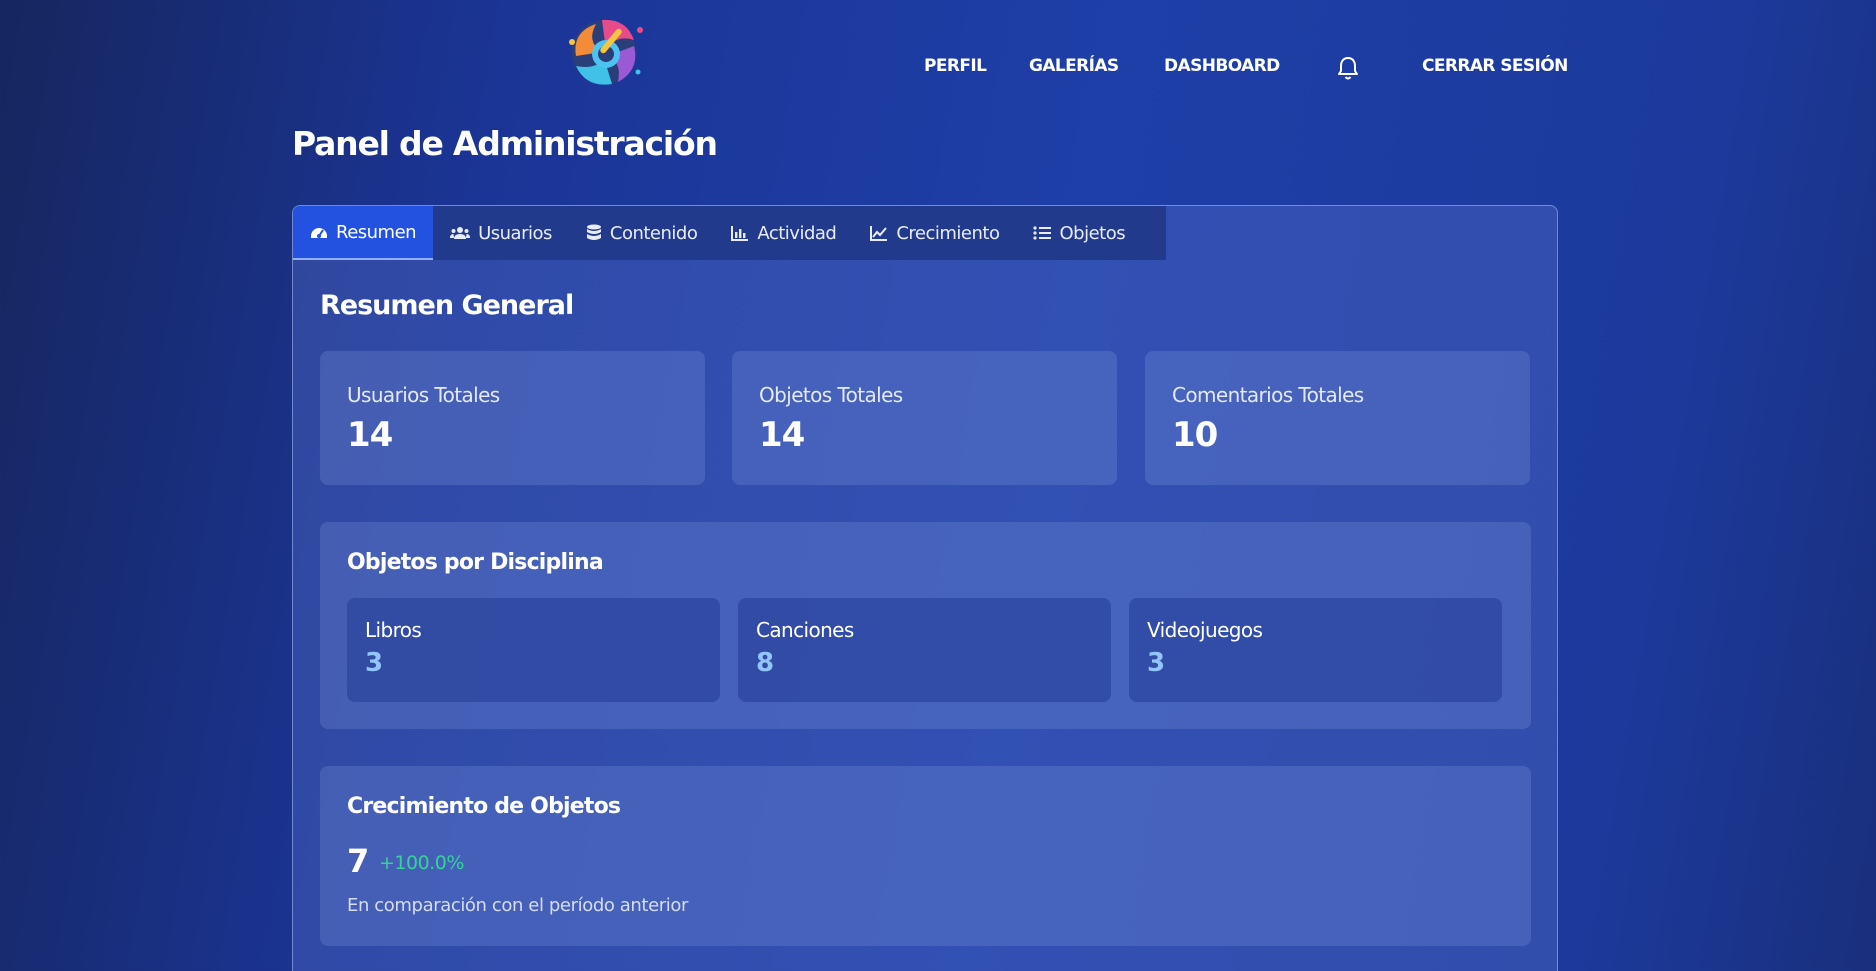  I want to click on tab-resumen: Resumen, so click(363, 233).